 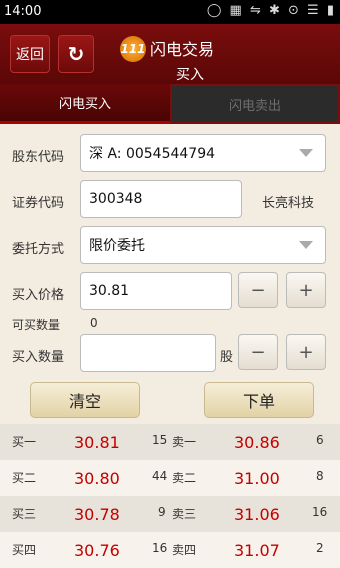 I want to click on tab-buy: 闪电买入, so click(x=85, y=104).